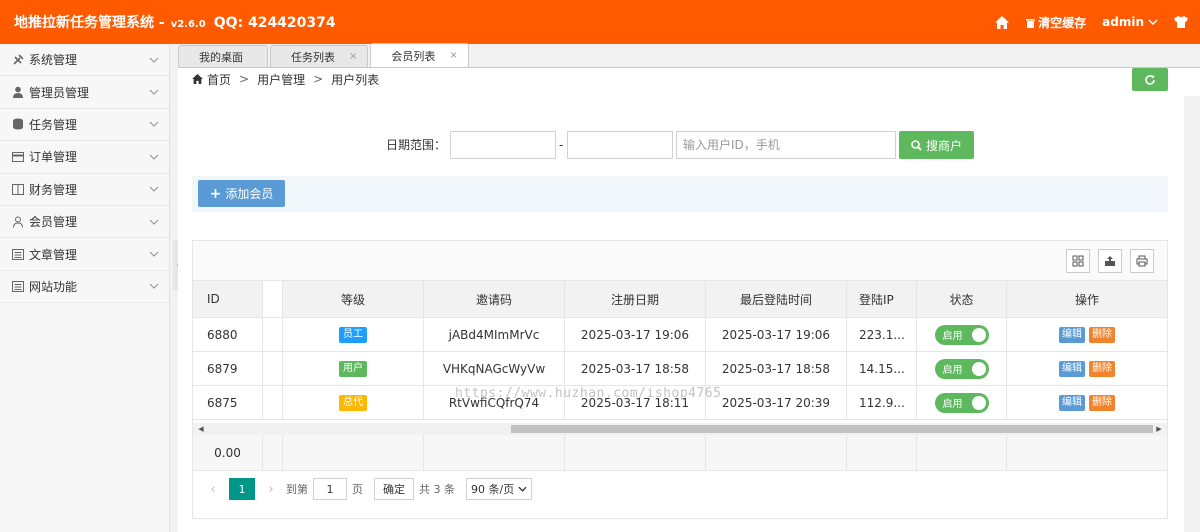 The width and height of the screenshot is (1200, 532). I want to click on prev-page-icon: ‹, so click(213, 489).